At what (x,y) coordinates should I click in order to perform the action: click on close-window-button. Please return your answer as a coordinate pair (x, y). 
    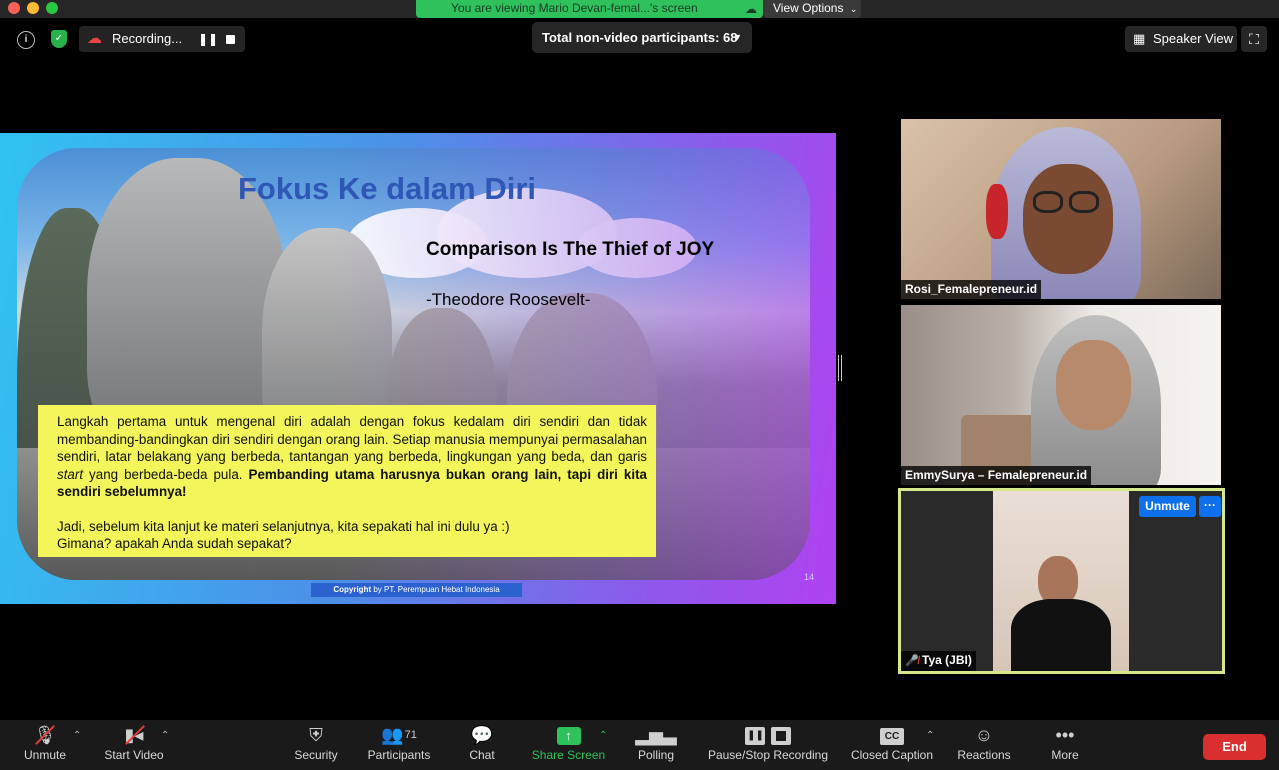
    Looking at the image, I should click on (14, 8).